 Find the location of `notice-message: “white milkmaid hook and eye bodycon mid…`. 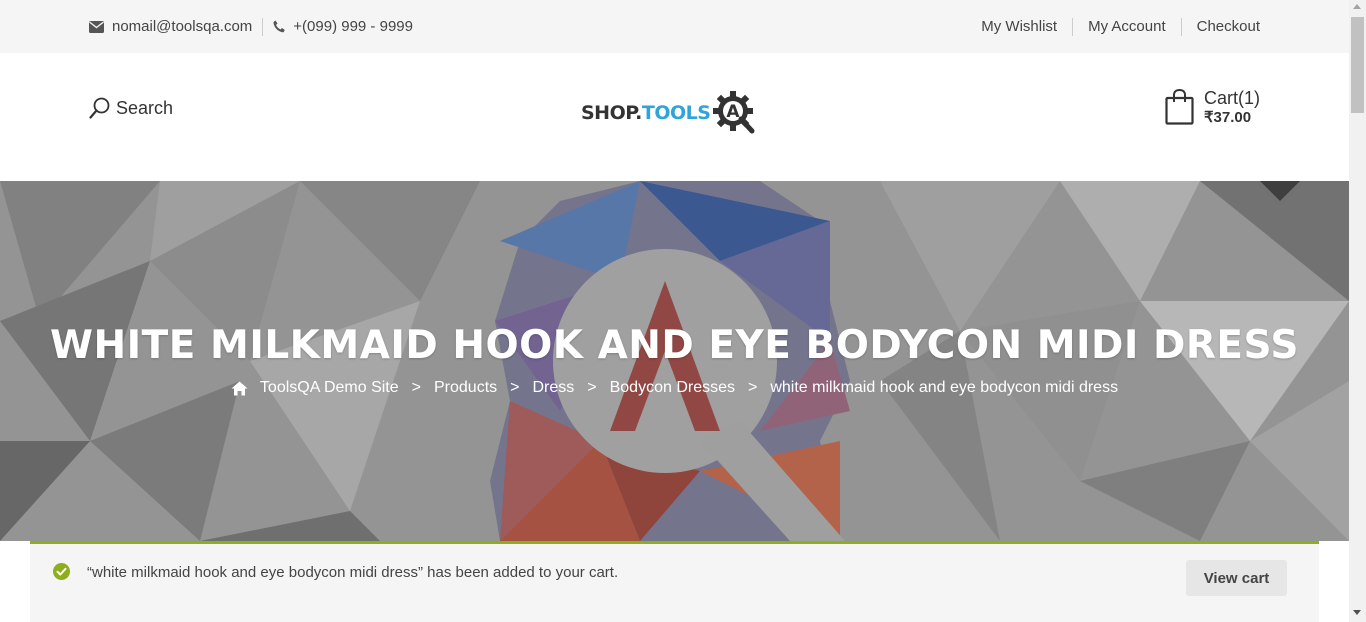

notice-message: “white milkmaid hook and eye bodycon mid… is located at coordinates (353, 572).